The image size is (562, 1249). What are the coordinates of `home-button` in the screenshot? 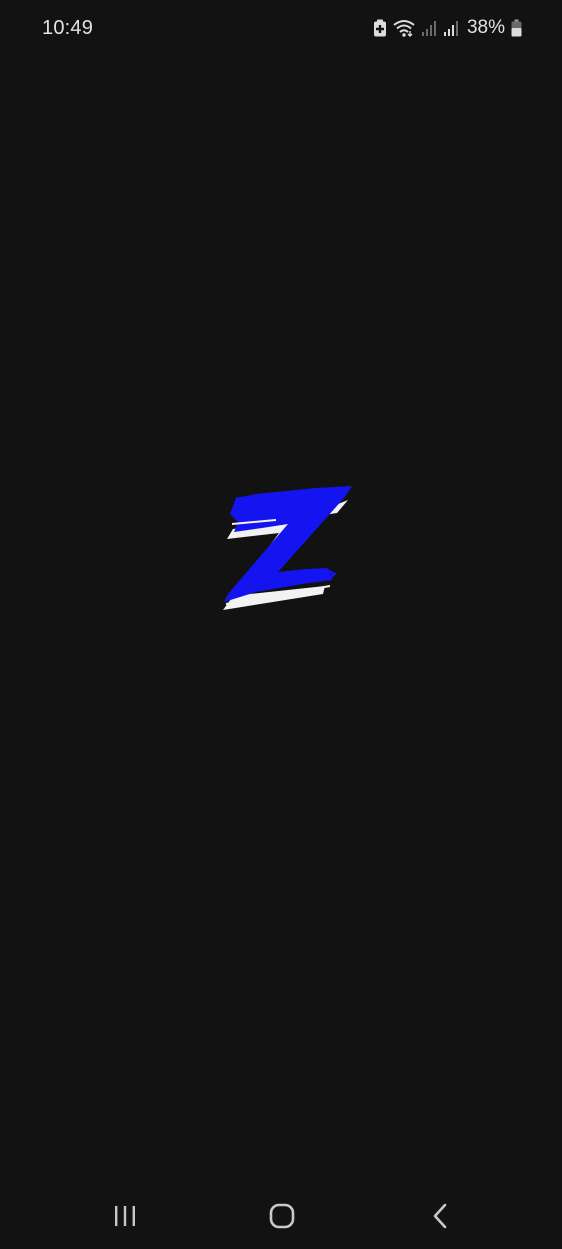 It's located at (282, 1218).